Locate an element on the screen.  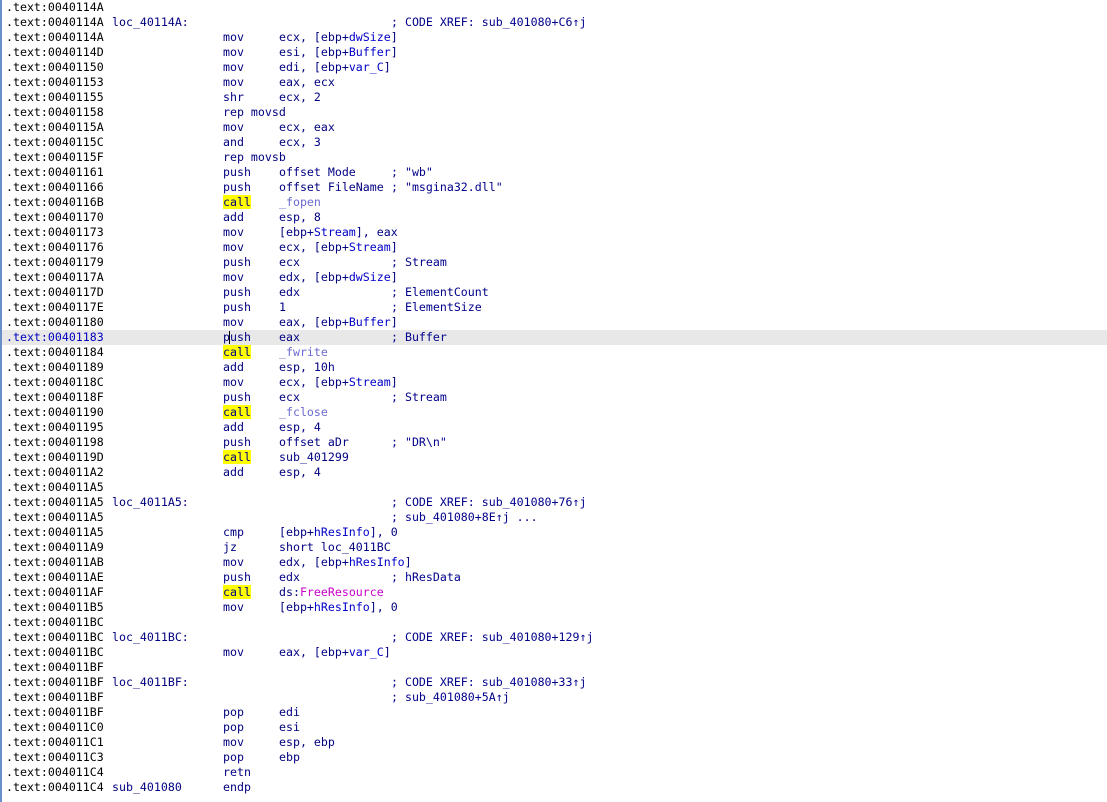
instruction-operands: offset Mode is located at coordinates (317, 172).